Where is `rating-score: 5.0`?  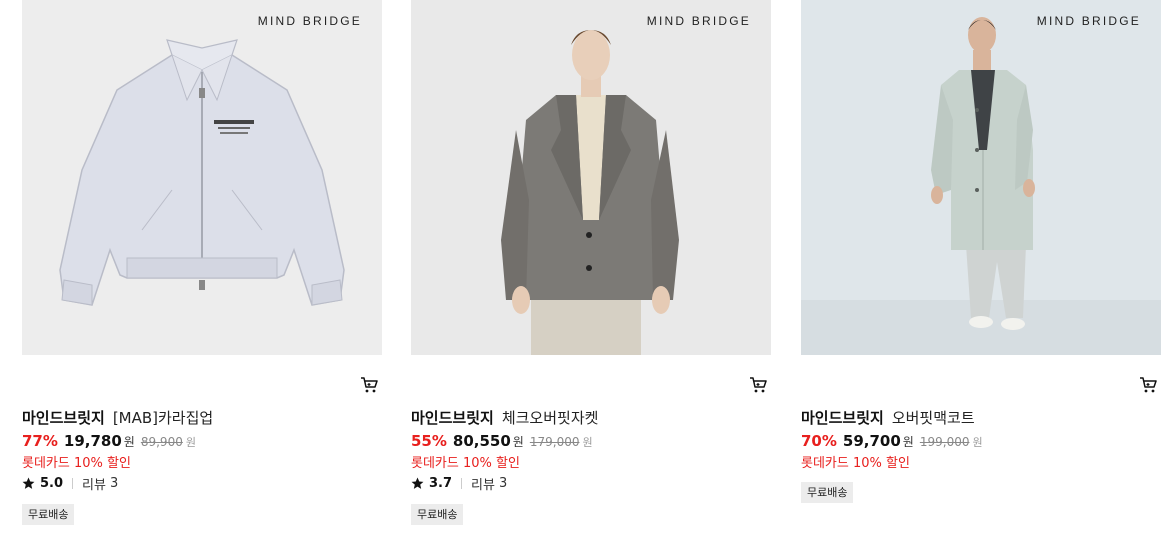
rating-score: 5.0 is located at coordinates (52, 483).